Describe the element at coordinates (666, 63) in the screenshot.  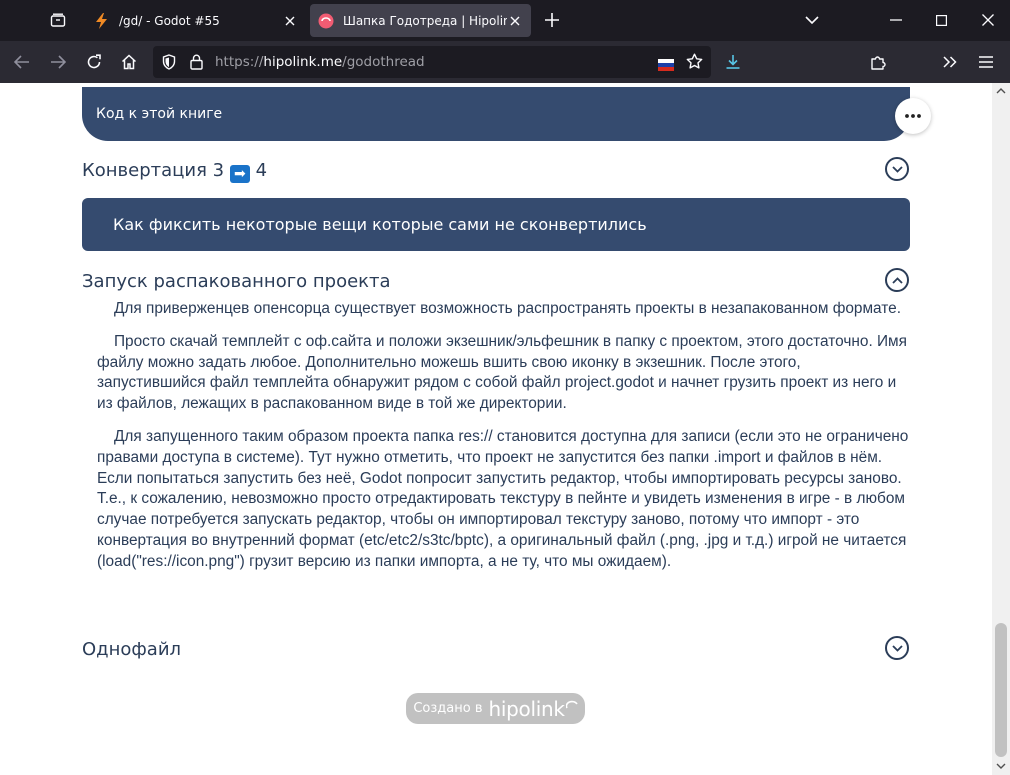
I see `russian-flag-icon` at that location.